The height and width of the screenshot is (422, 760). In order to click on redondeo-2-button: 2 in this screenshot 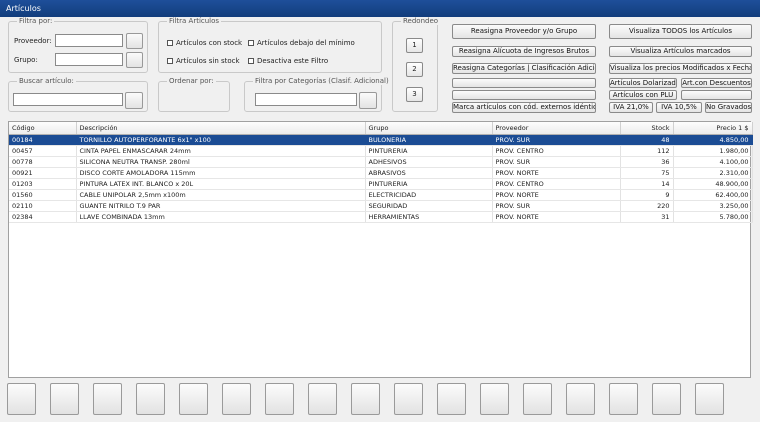, I will do `click(414, 69)`.